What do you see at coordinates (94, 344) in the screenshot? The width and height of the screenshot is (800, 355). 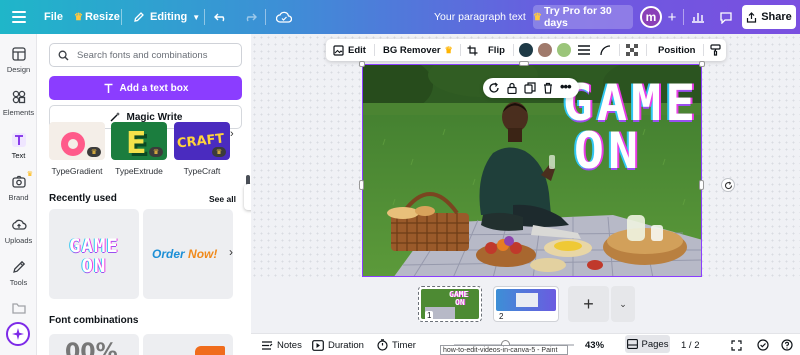 I see `font-combo-tile: 00%` at bounding box center [94, 344].